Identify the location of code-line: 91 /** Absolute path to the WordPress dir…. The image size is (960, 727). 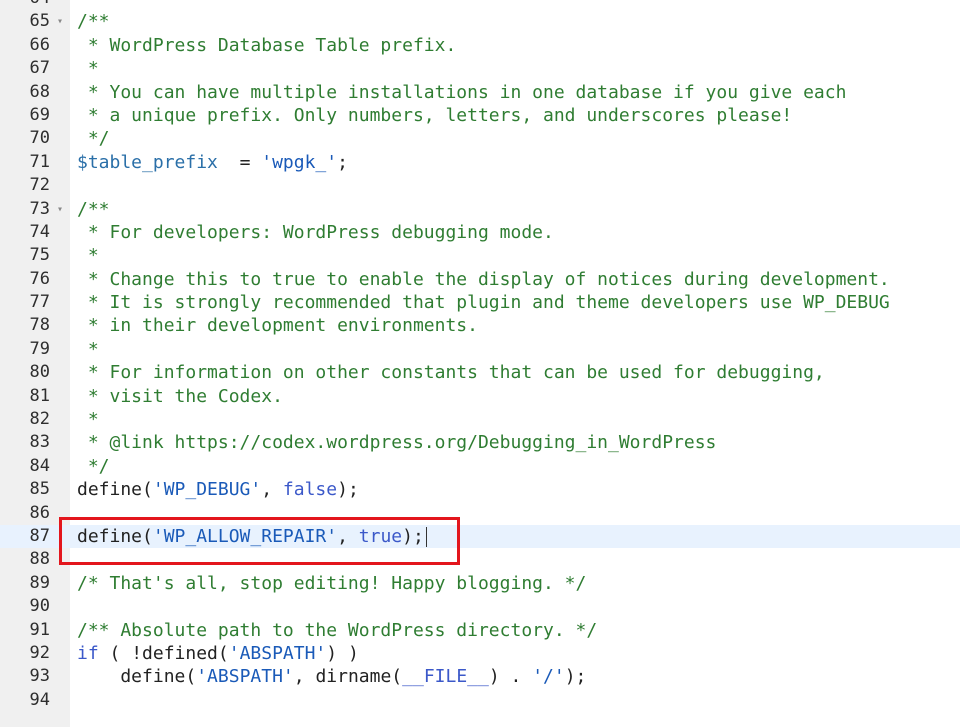
(480, 630).